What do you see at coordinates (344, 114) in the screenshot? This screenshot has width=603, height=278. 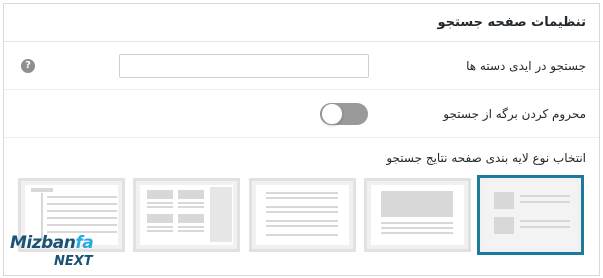 I see `exclude-page-toggle` at bounding box center [344, 114].